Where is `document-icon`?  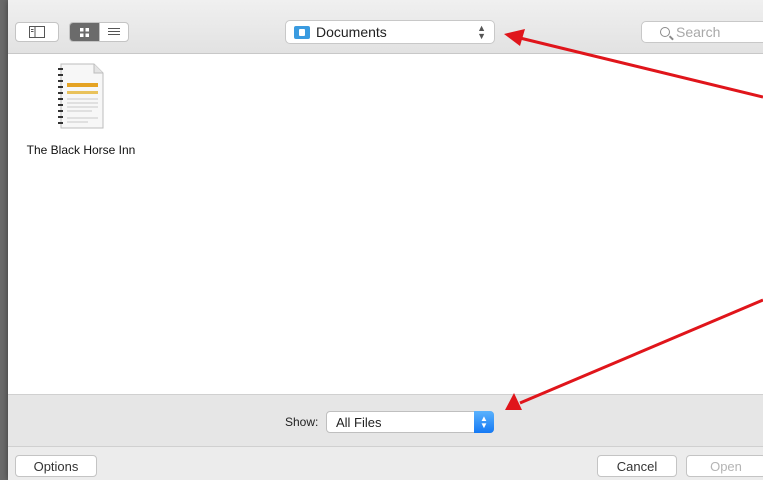 document-icon is located at coordinates (81, 96).